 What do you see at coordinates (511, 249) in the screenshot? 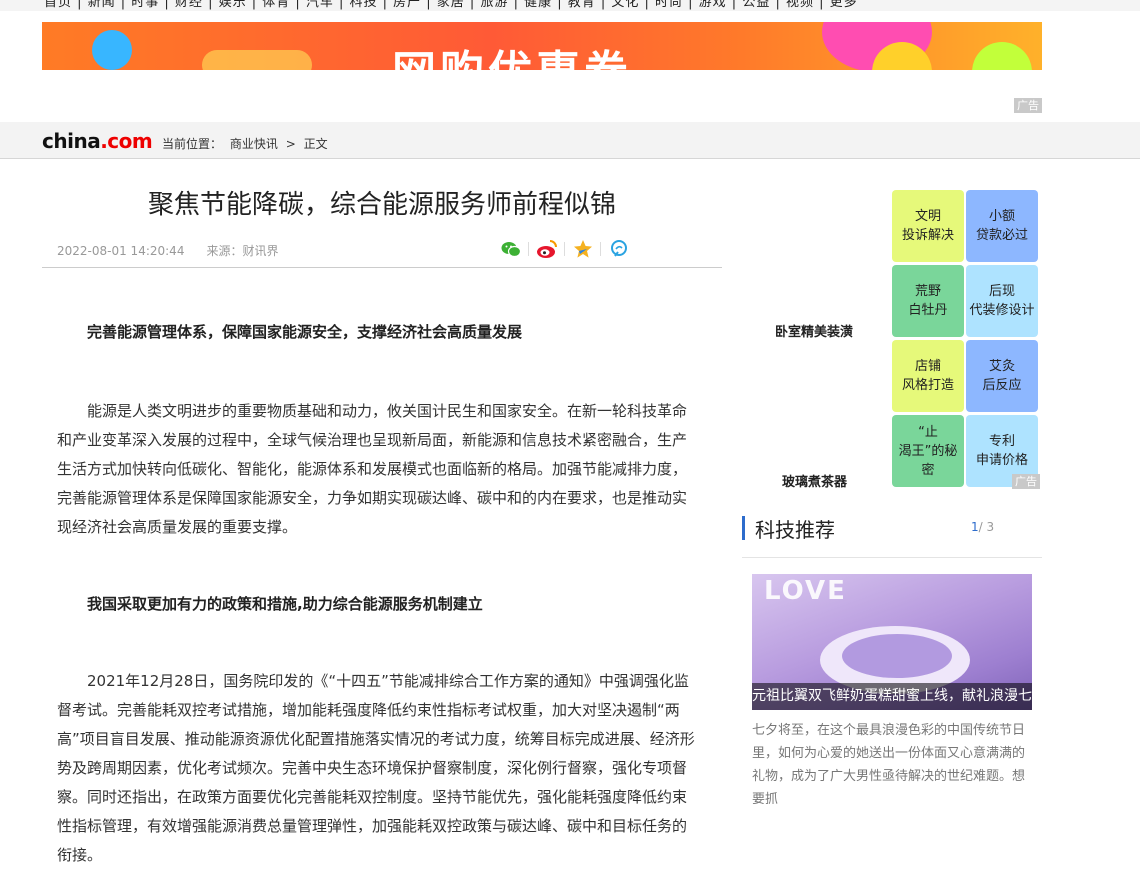
I see `wechat-icon` at bounding box center [511, 249].